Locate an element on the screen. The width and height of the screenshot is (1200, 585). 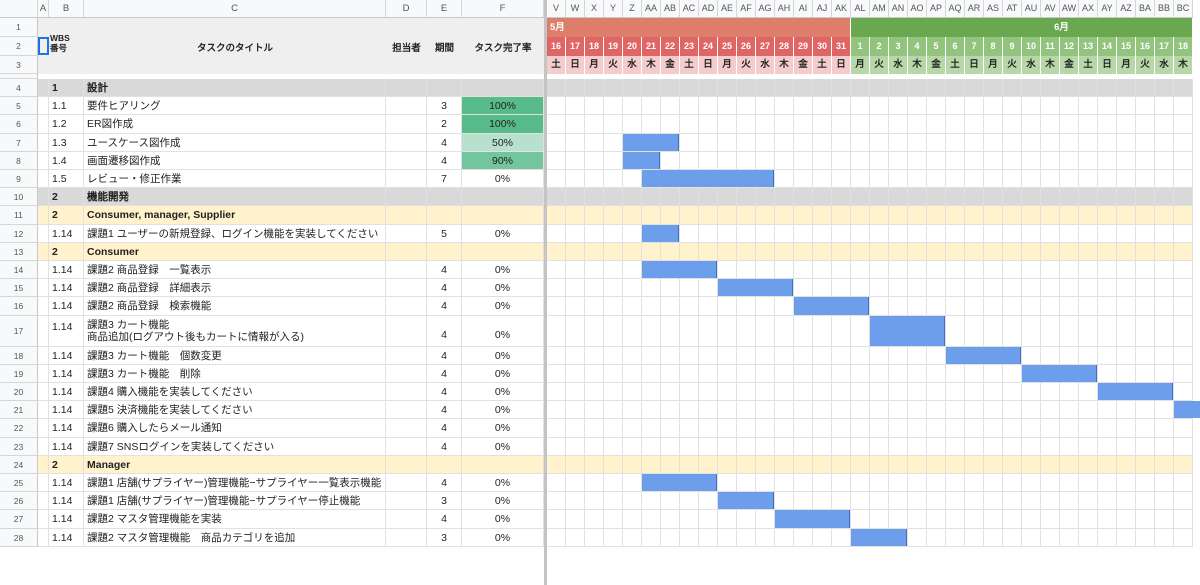
cell-A7 is located at coordinates (43, 142).